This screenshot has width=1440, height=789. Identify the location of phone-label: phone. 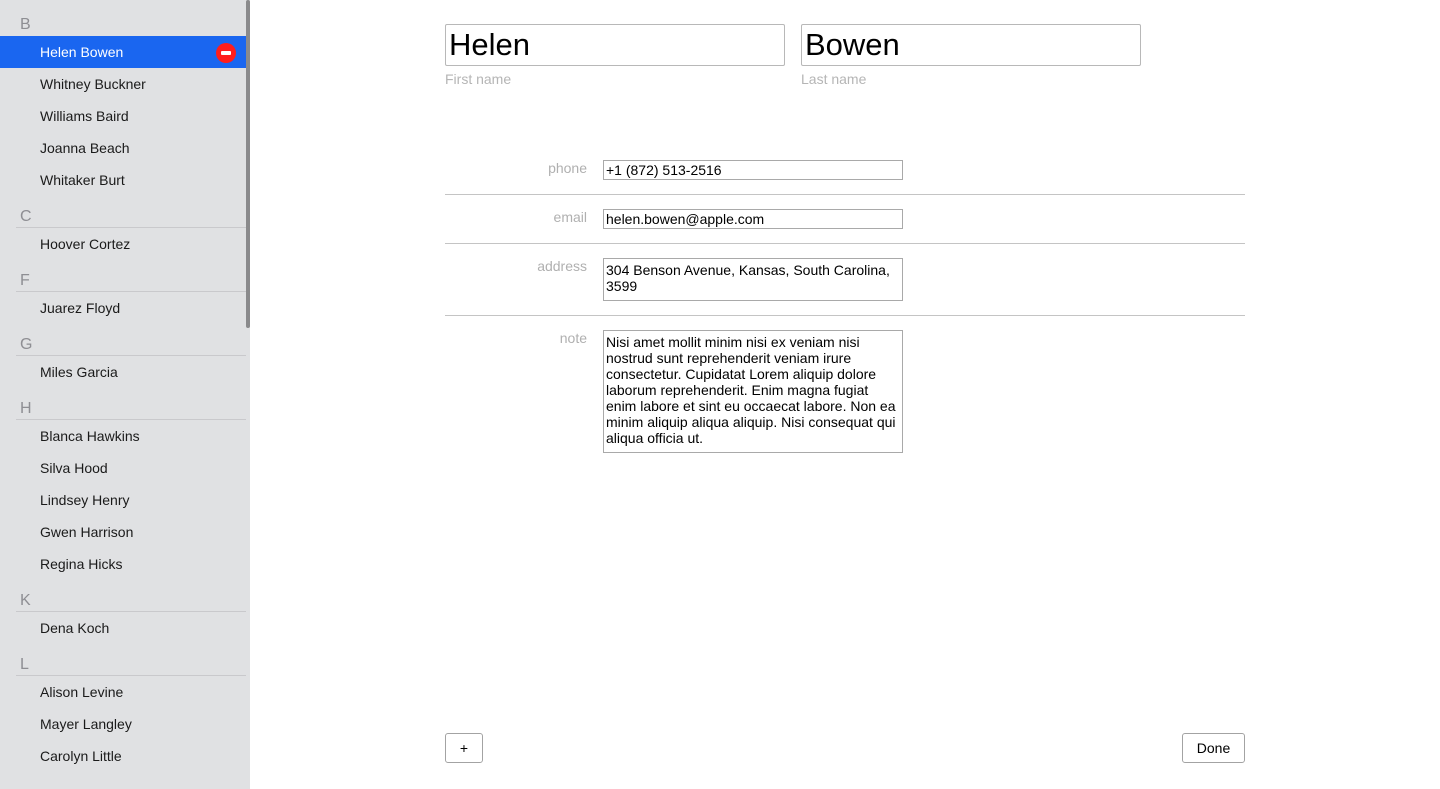
(567, 168).